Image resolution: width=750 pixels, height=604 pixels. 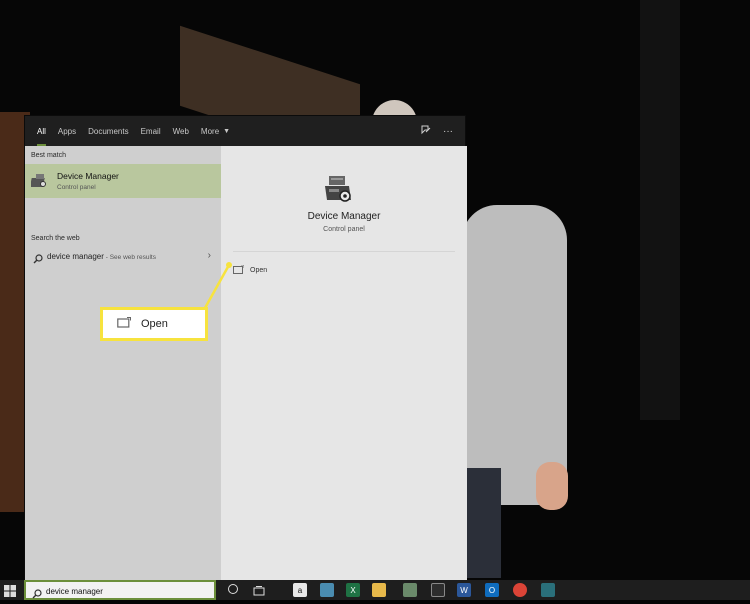 I want to click on outlook-icon: O, so click(x=492, y=590).